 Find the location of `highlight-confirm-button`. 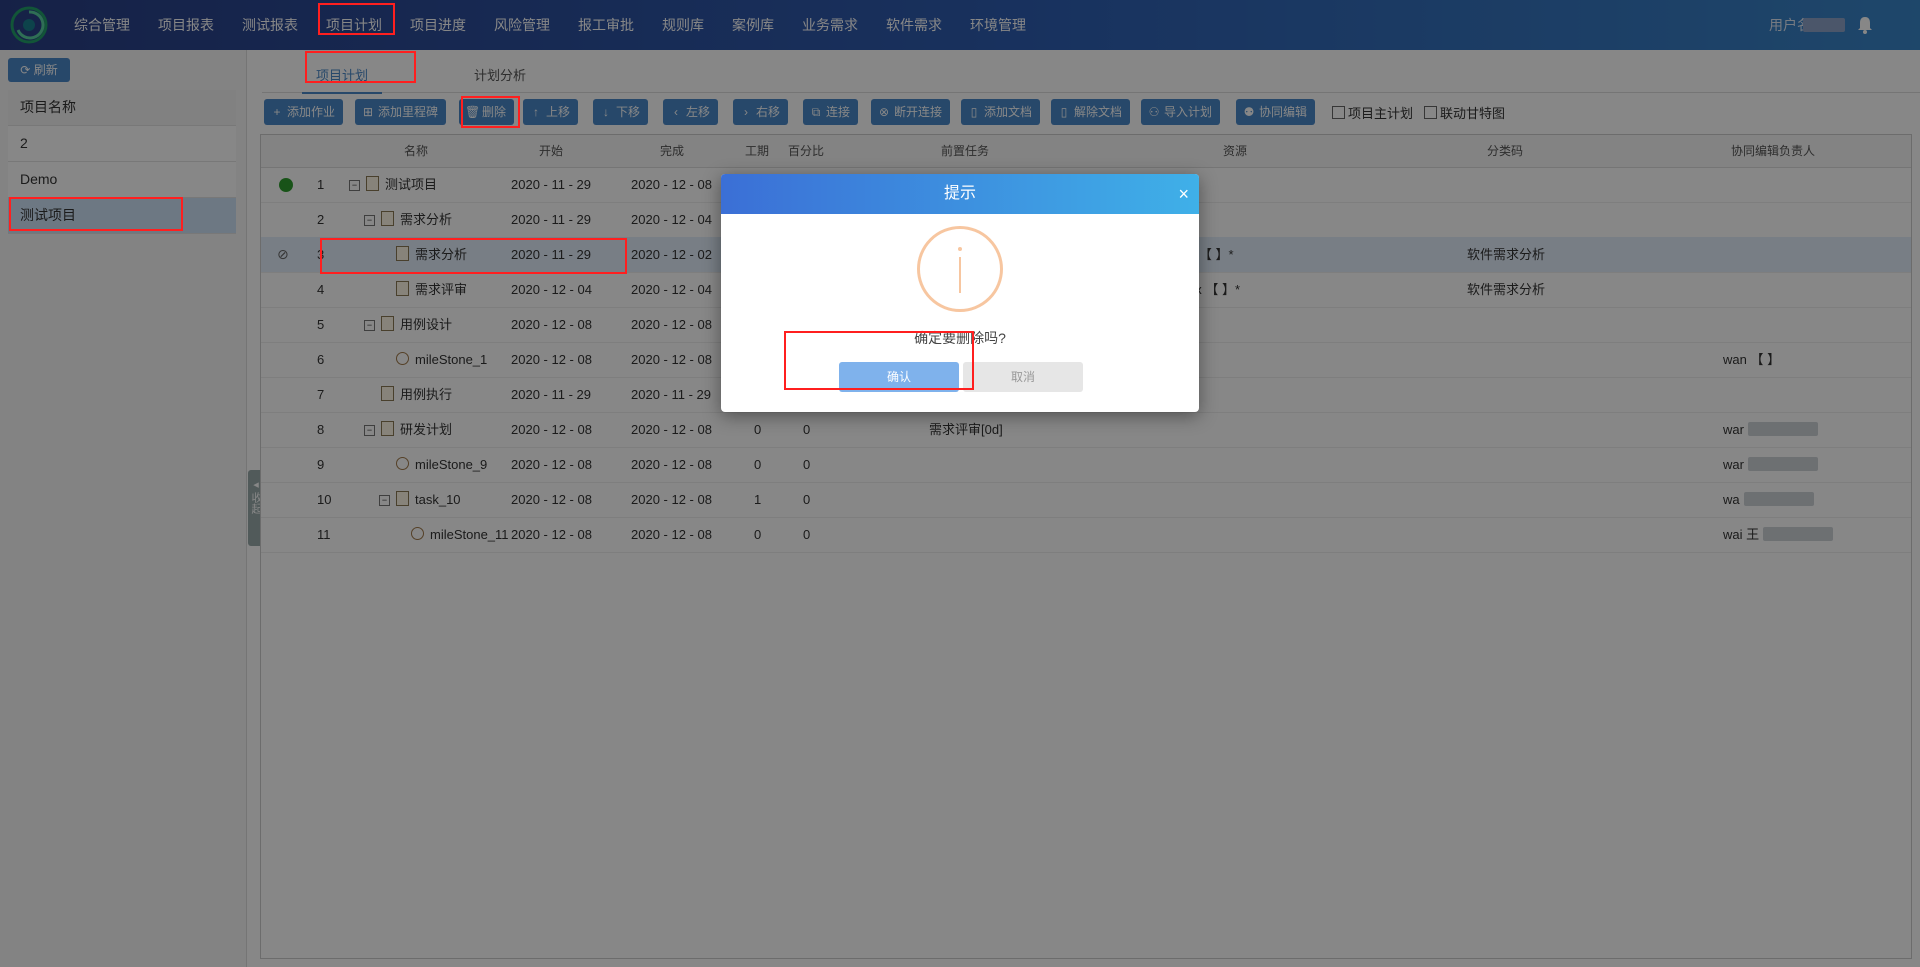

highlight-confirm-button is located at coordinates (879, 360).